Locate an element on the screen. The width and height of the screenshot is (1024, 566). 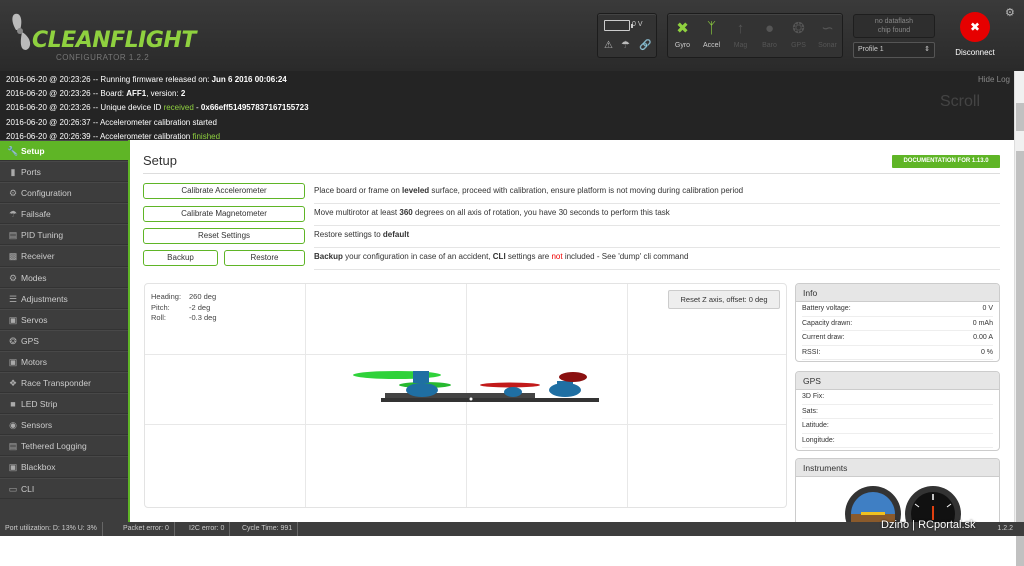
disconnect-button: ✖ Disconnect is located at coordinates (975, 36).